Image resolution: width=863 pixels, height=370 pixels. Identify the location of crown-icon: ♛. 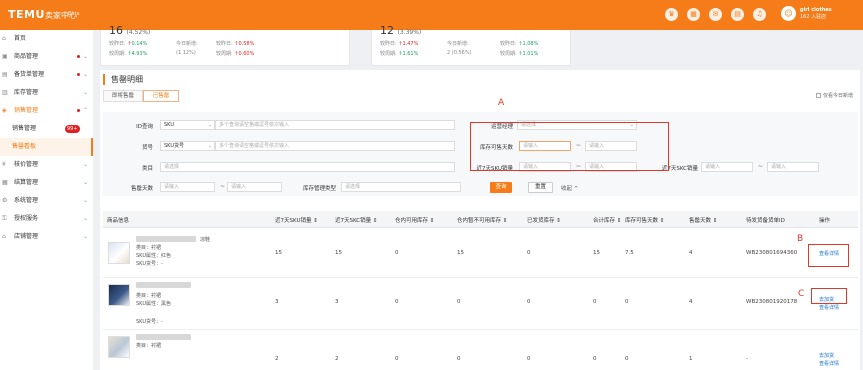
(671, 14).